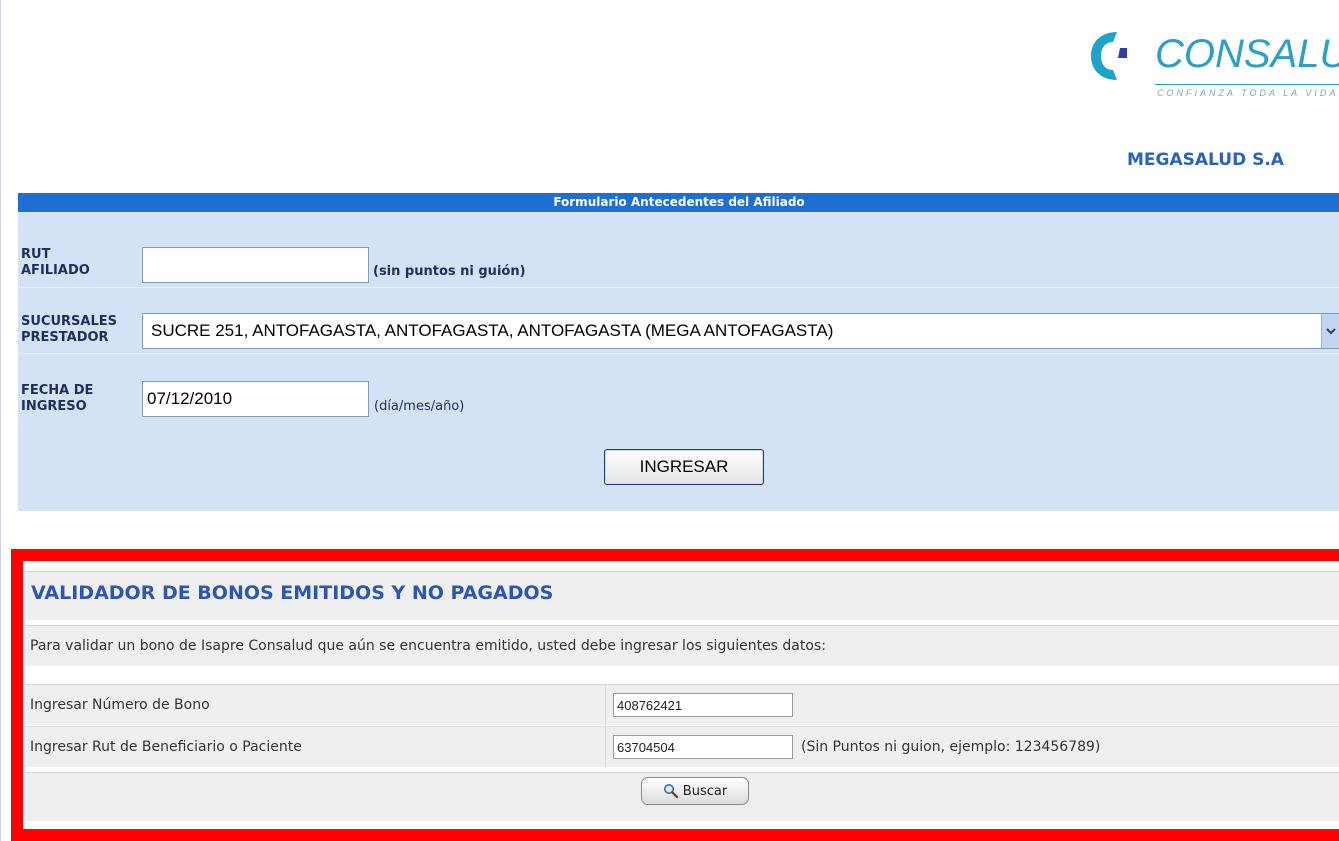  I want to click on validator-title-row: VALIDADOR DE BONOS EMITIDOS Y NO PAGADOS, so click(682, 596).